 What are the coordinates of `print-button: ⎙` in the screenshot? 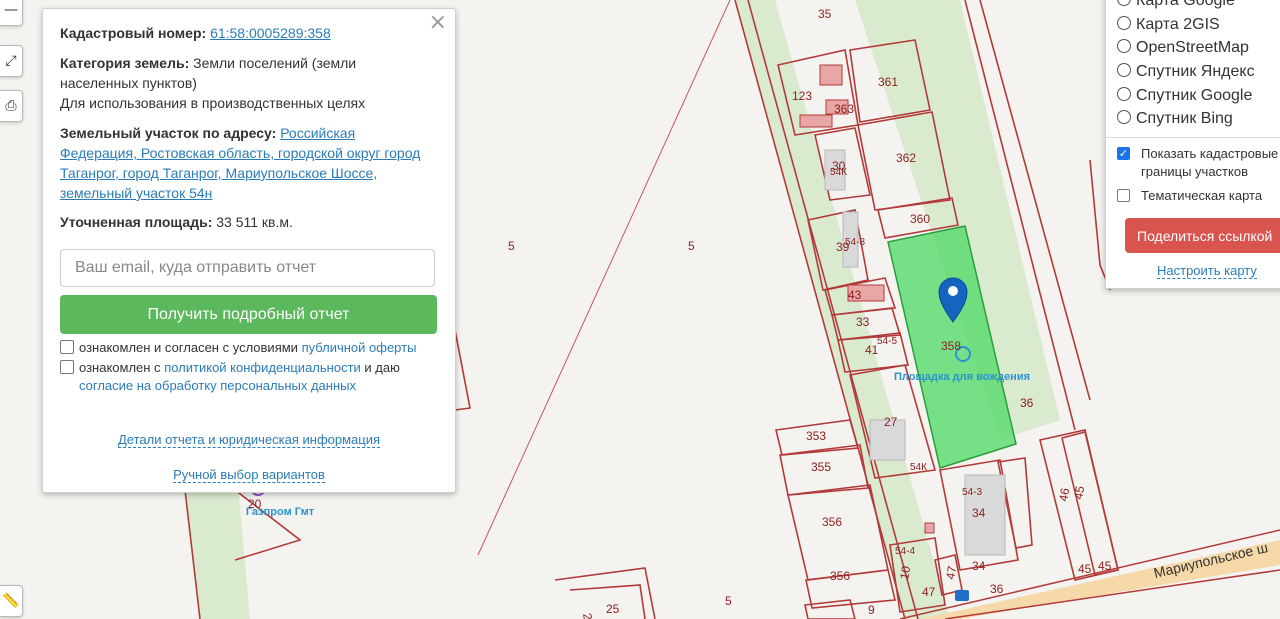 It's located at (11, 106).